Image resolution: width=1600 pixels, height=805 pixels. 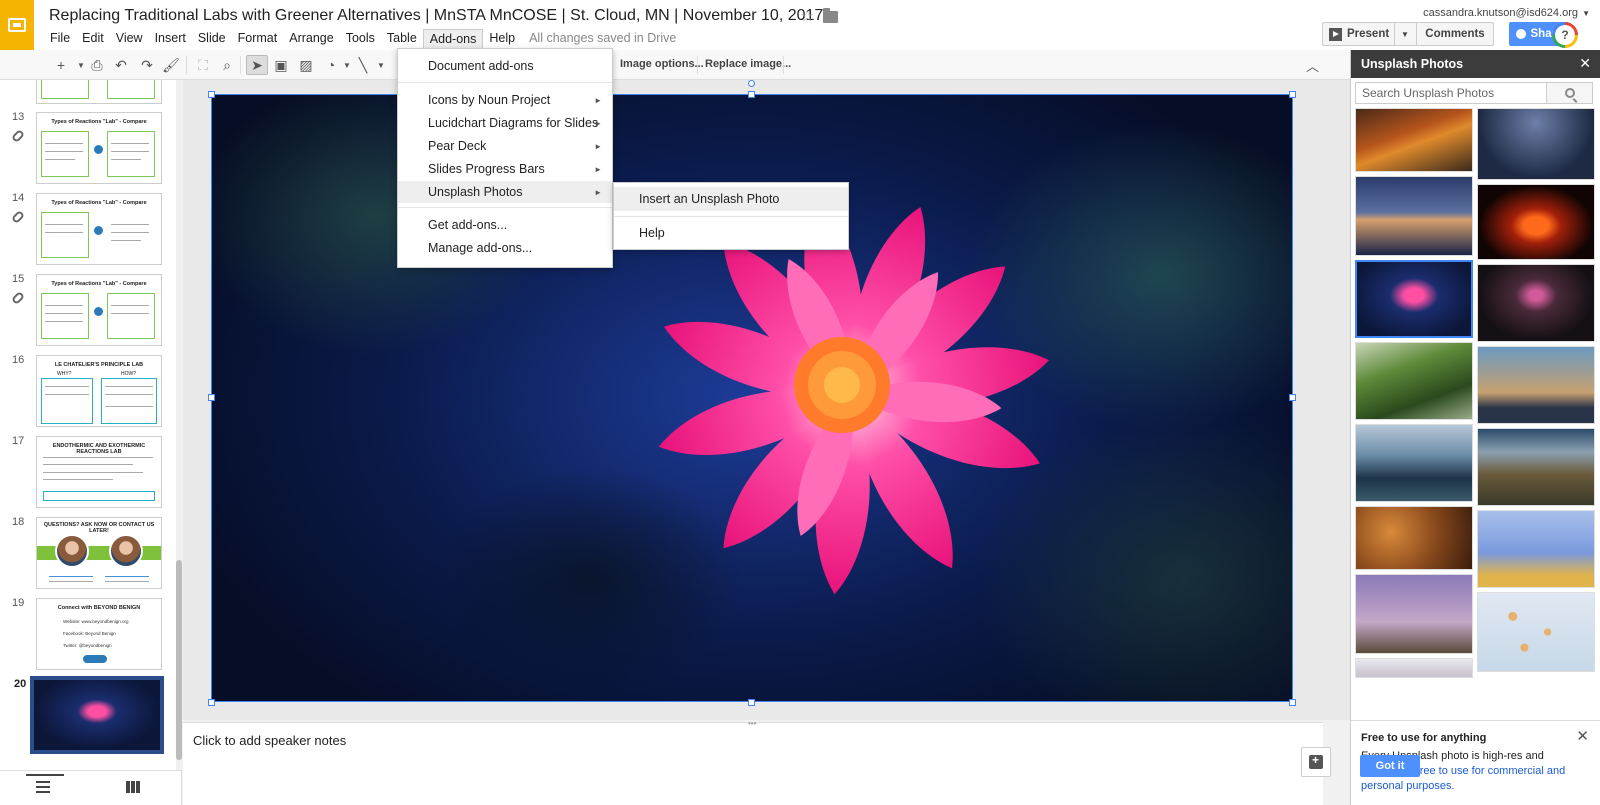 What do you see at coordinates (1312, 65) in the screenshot?
I see `collapse-toolbar-icon: ︿` at bounding box center [1312, 65].